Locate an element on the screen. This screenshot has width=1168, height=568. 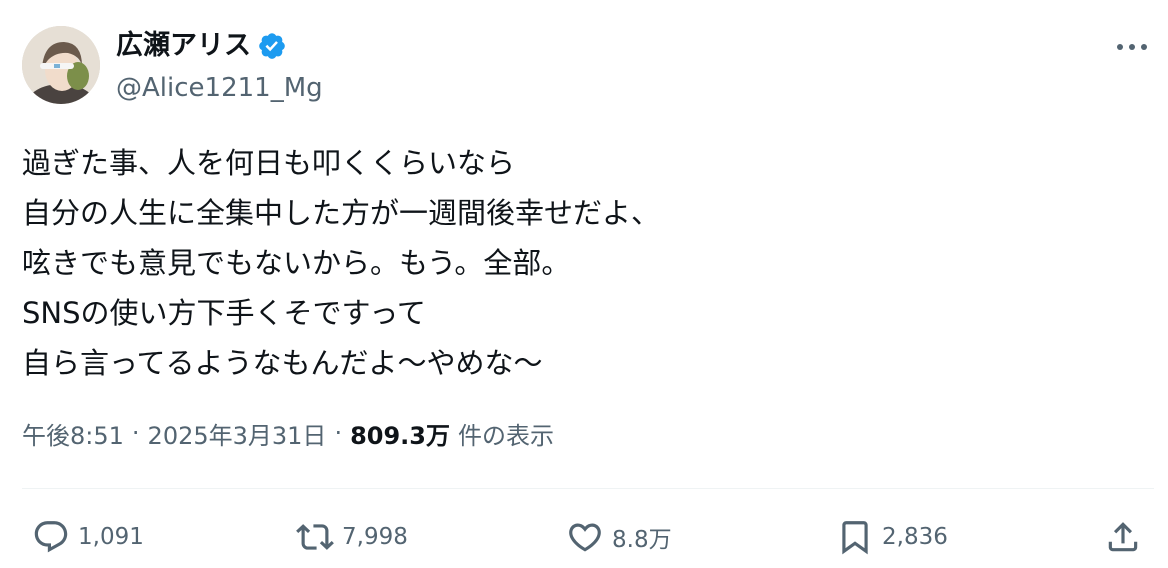
more-options-button is located at coordinates (1132, 47).